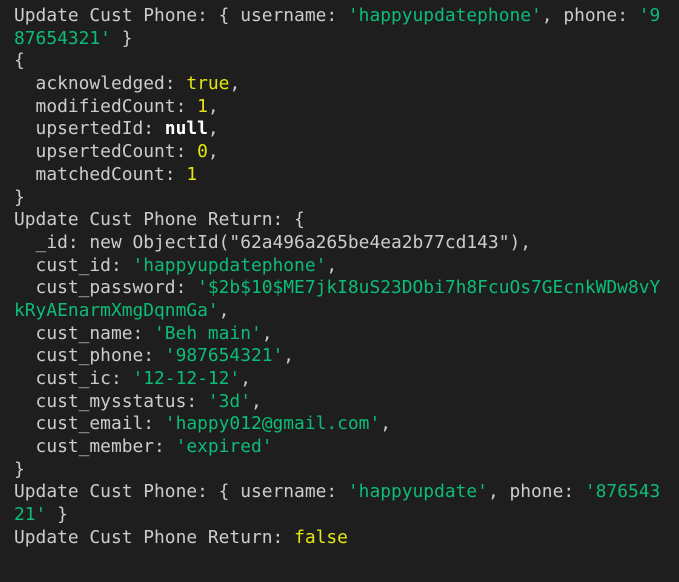 Image resolution: width=679 pixels, height=582 pixels. I want to click on terminal-line: Update Cust Phone Return: {, so click(337, 220).